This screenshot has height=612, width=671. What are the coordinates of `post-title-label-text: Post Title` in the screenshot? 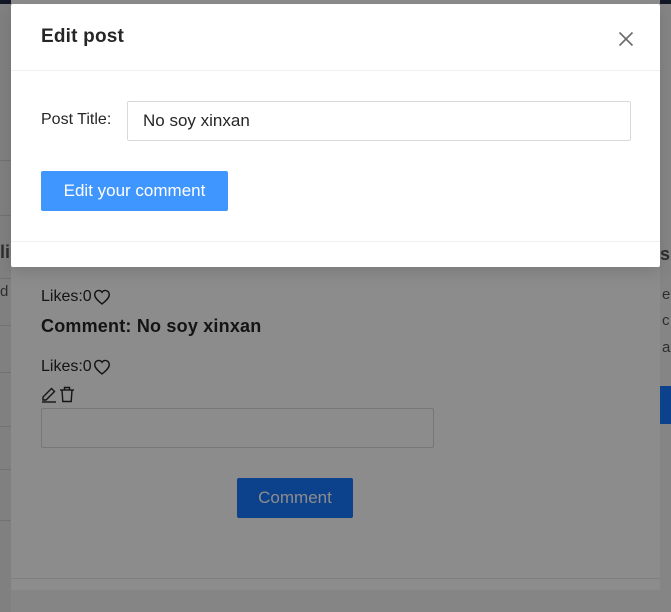 It's located at (74, 119).